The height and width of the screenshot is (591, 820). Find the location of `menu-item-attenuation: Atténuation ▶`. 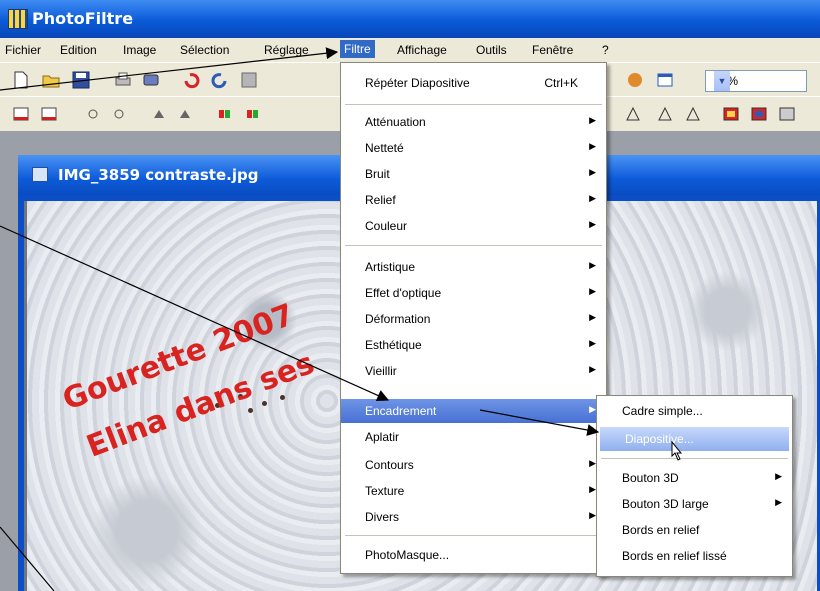

menu-item-attenuation: Atténuation ▶ is located at coordinates (473, 122).